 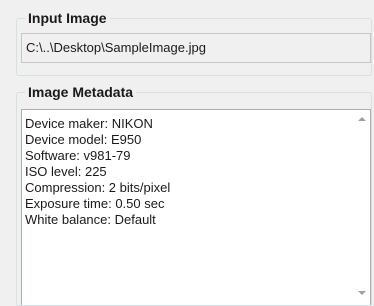 I want to click on metadata-line-device-model: Device model: E950, so click(x=83, y=139).